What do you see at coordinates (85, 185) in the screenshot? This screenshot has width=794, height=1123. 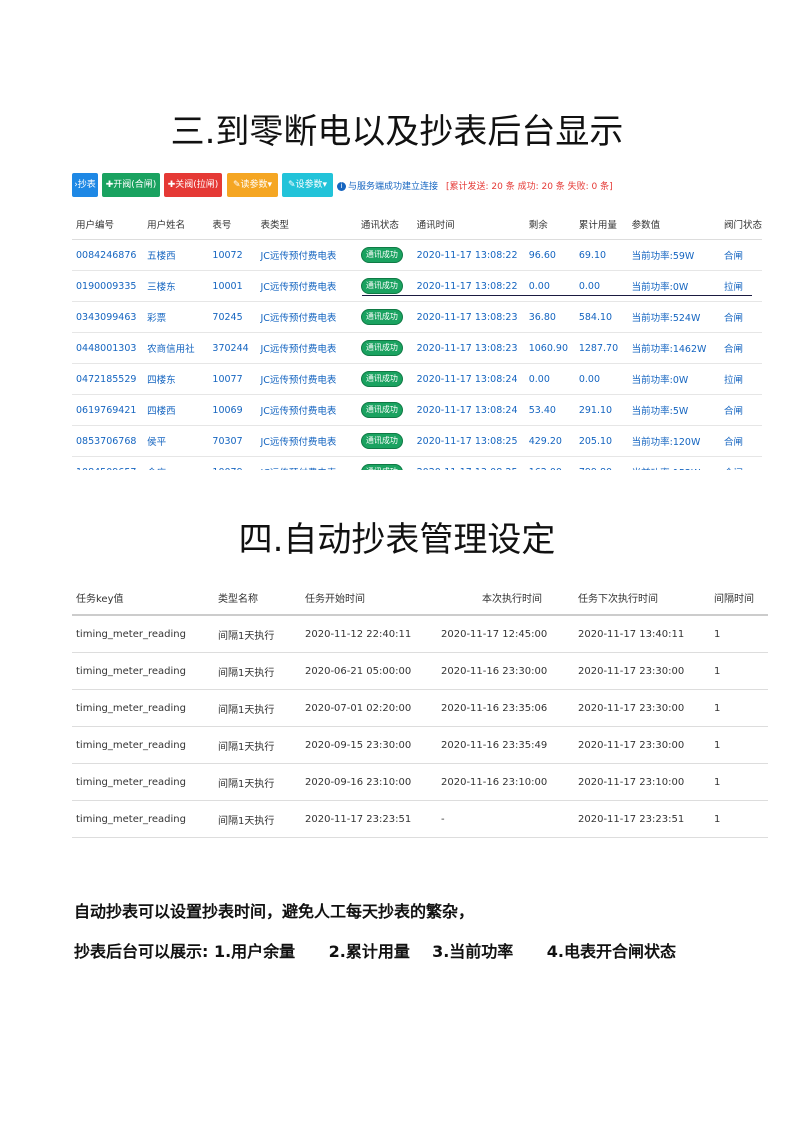 I see `read-meter-button: ›抄表` at bounding box center [85, 185].